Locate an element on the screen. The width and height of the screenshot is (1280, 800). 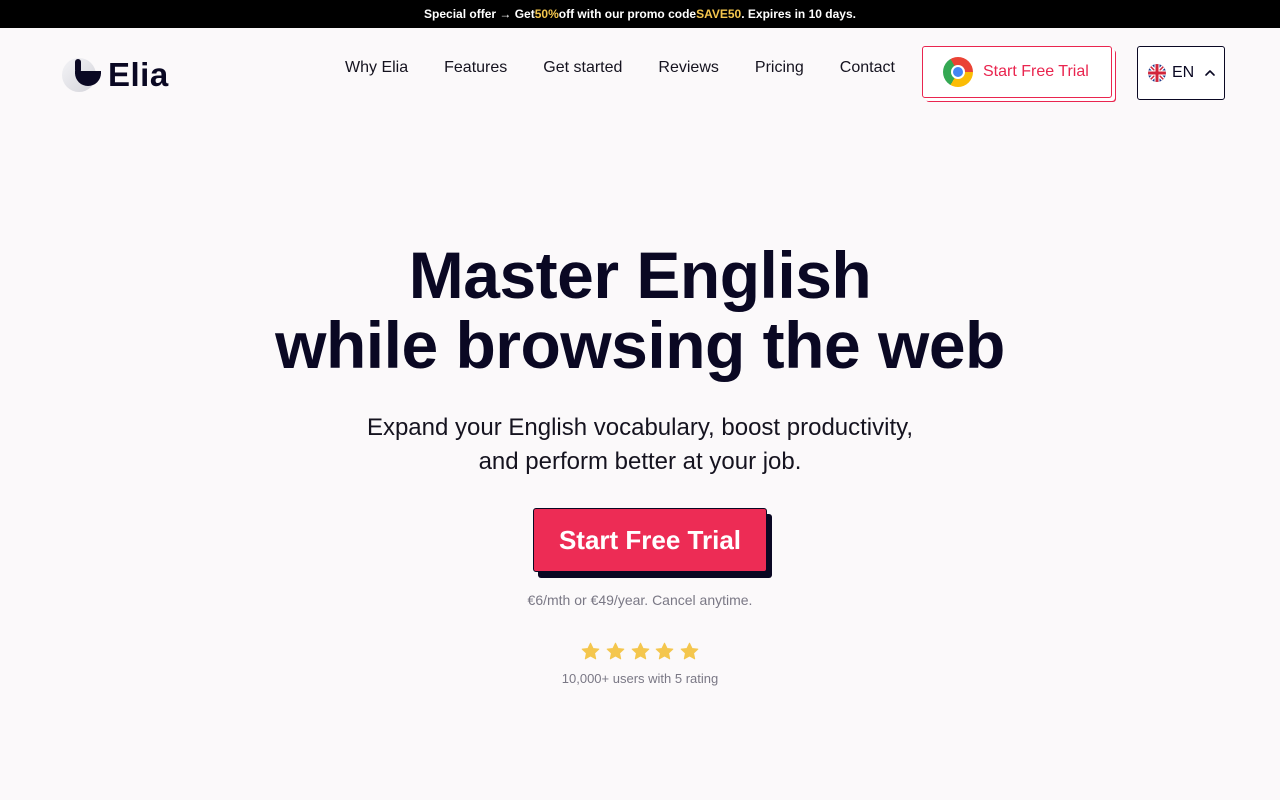
nav-pricing: Pricing is located at coordinates (779, 68).